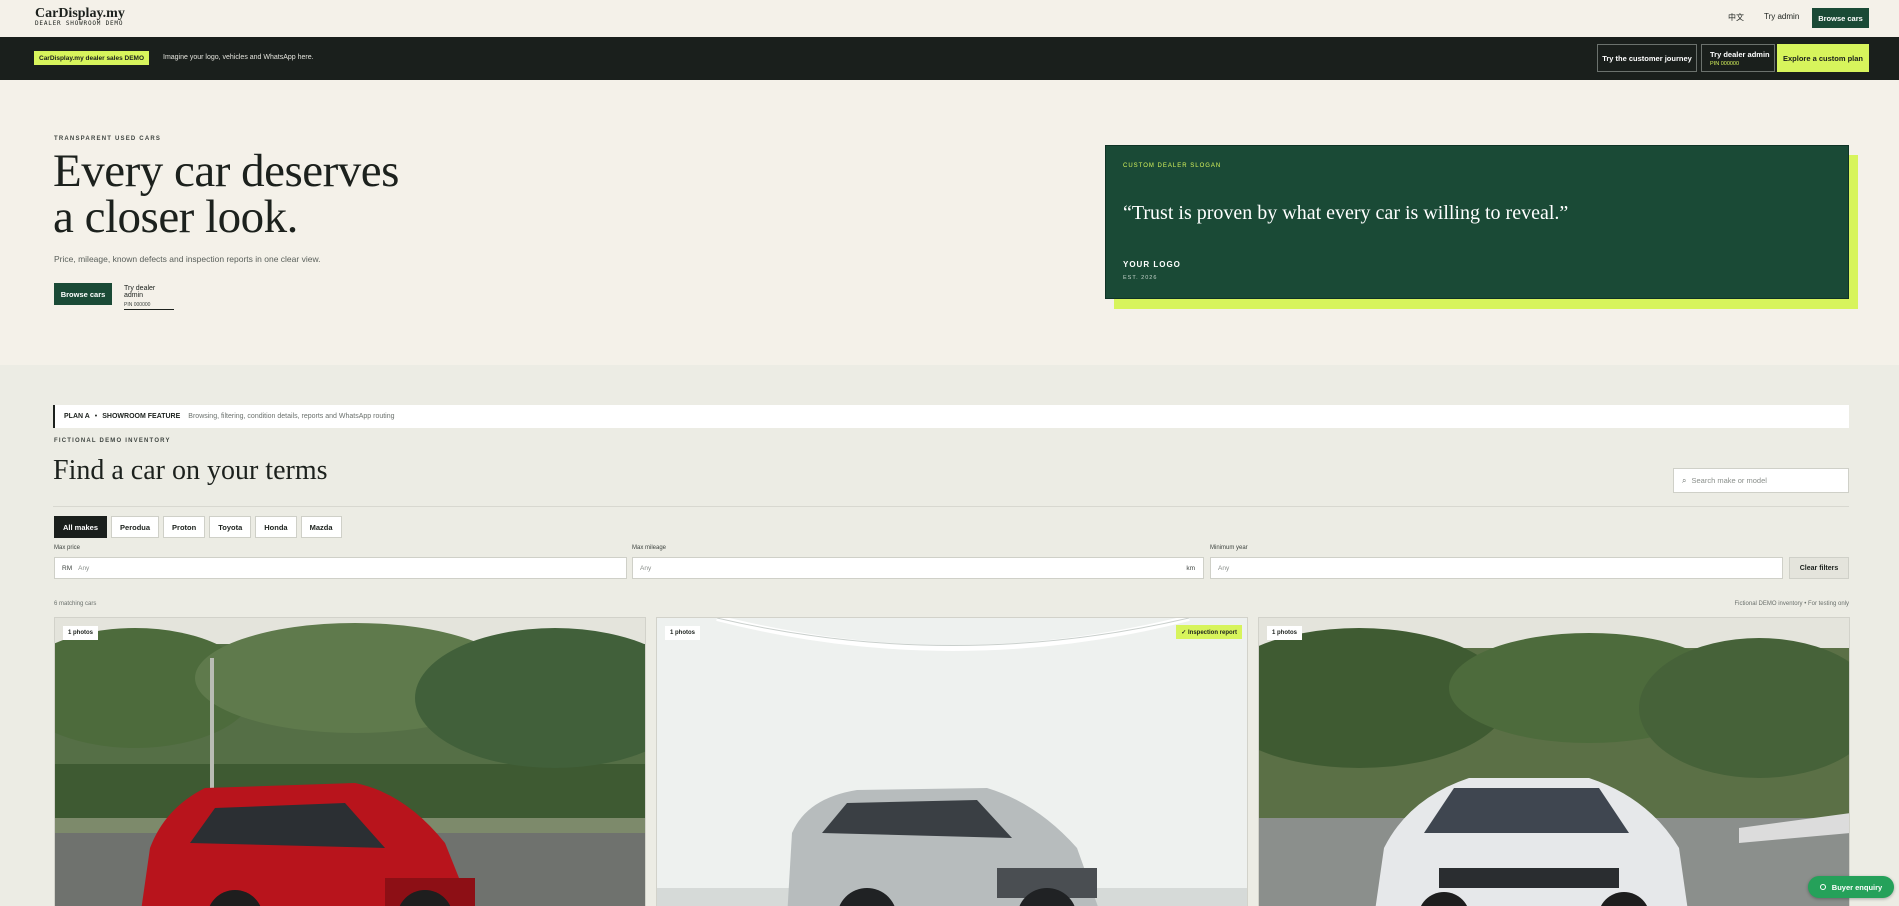 This screenshot has height=906, width=1899. I want to click on max-mileage-input: Any km, so click(918, 568).